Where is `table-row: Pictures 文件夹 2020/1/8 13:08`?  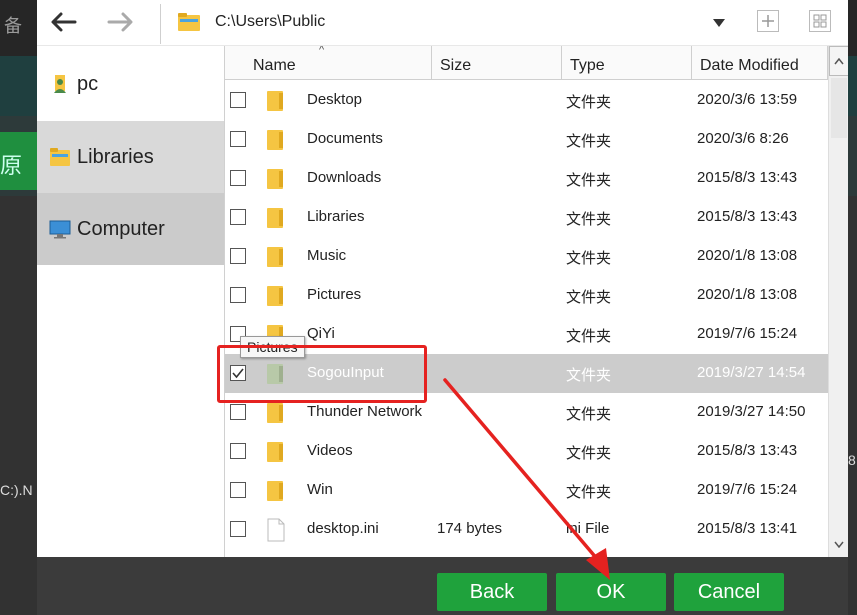 table-row: Pictures 文件夹 2020/1/8 13:08 is located at coordinates (526, 295).